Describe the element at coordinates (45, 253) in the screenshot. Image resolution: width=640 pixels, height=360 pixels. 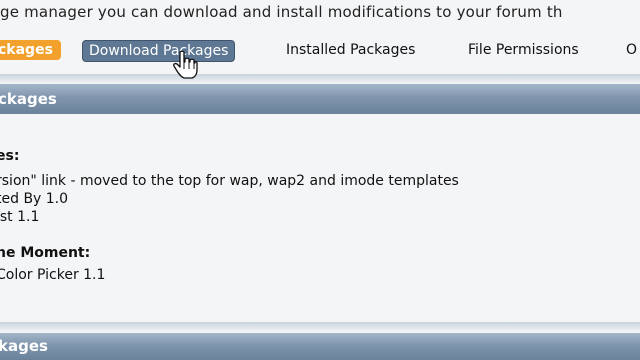
I see `moment-heading: he Moment:` at that location.